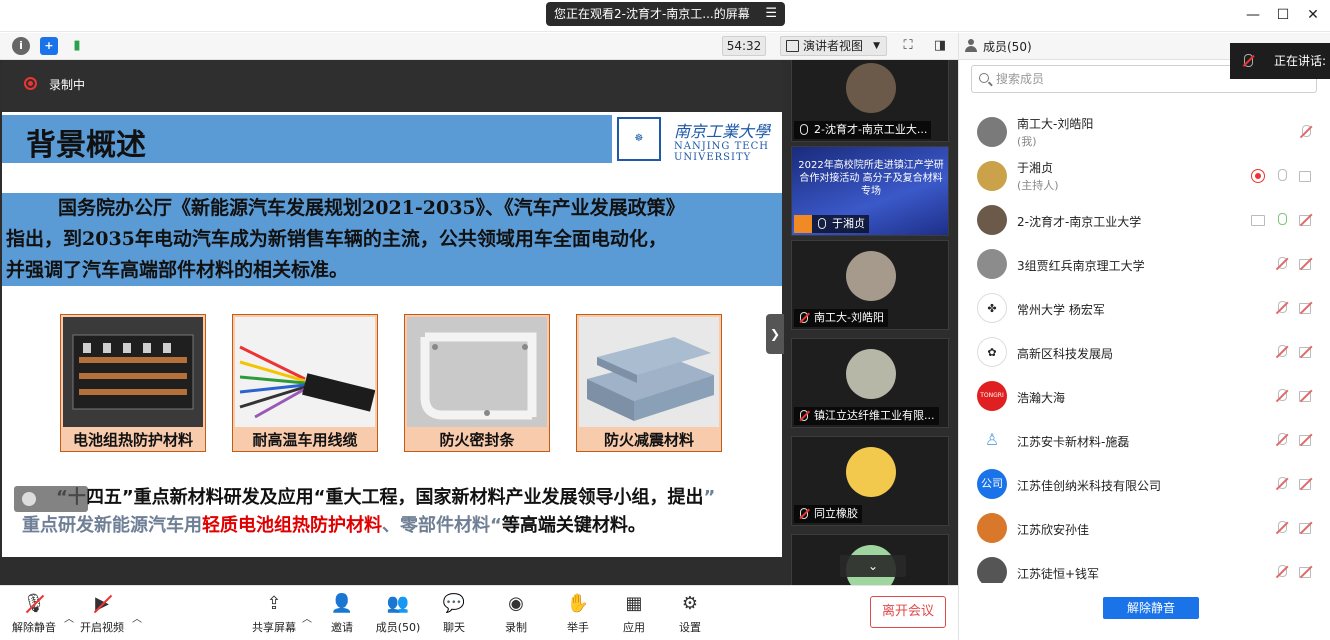 This screenshot has height=640, width=1330. I want to click on close-icon: ✕, so click(1313, 15).